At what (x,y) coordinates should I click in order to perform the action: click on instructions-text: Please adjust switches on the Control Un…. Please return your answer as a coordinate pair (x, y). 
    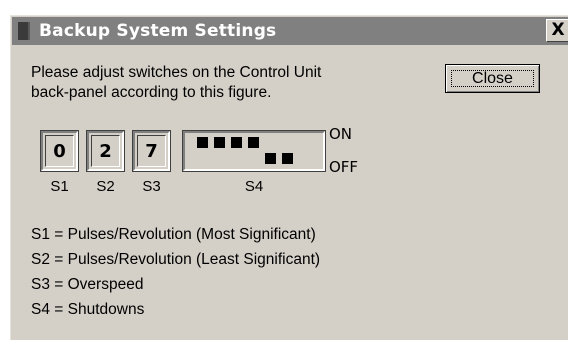
    Looking at the image, I should click on (211, 83).